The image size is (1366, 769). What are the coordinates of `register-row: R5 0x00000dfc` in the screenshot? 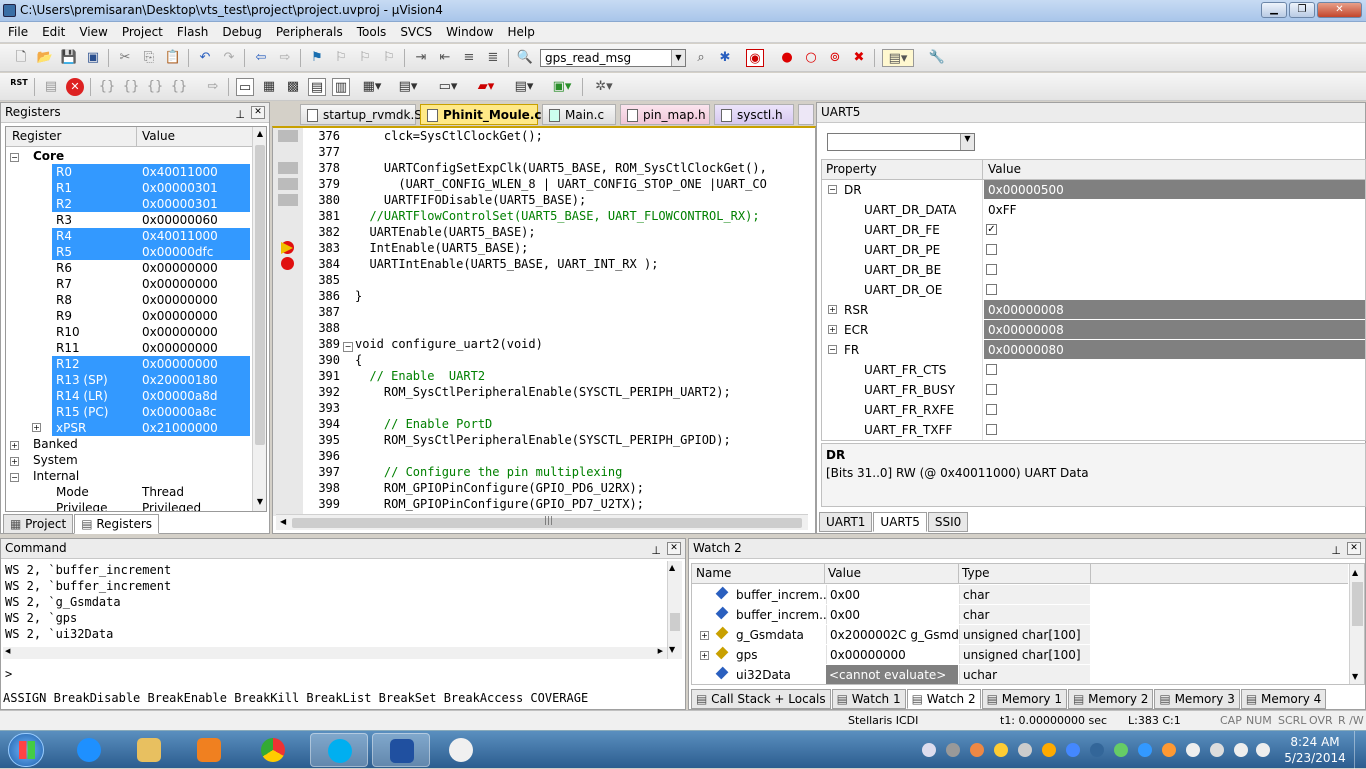 It's located at (151, 252).